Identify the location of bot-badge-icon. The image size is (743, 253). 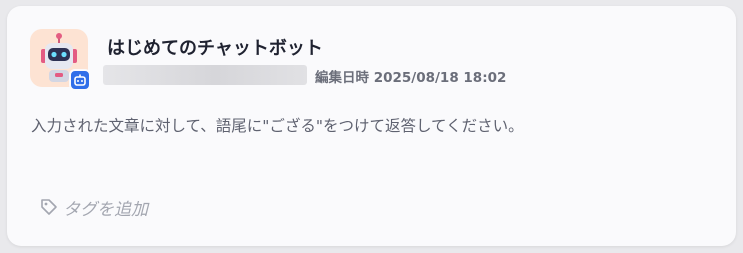
(80, 80).